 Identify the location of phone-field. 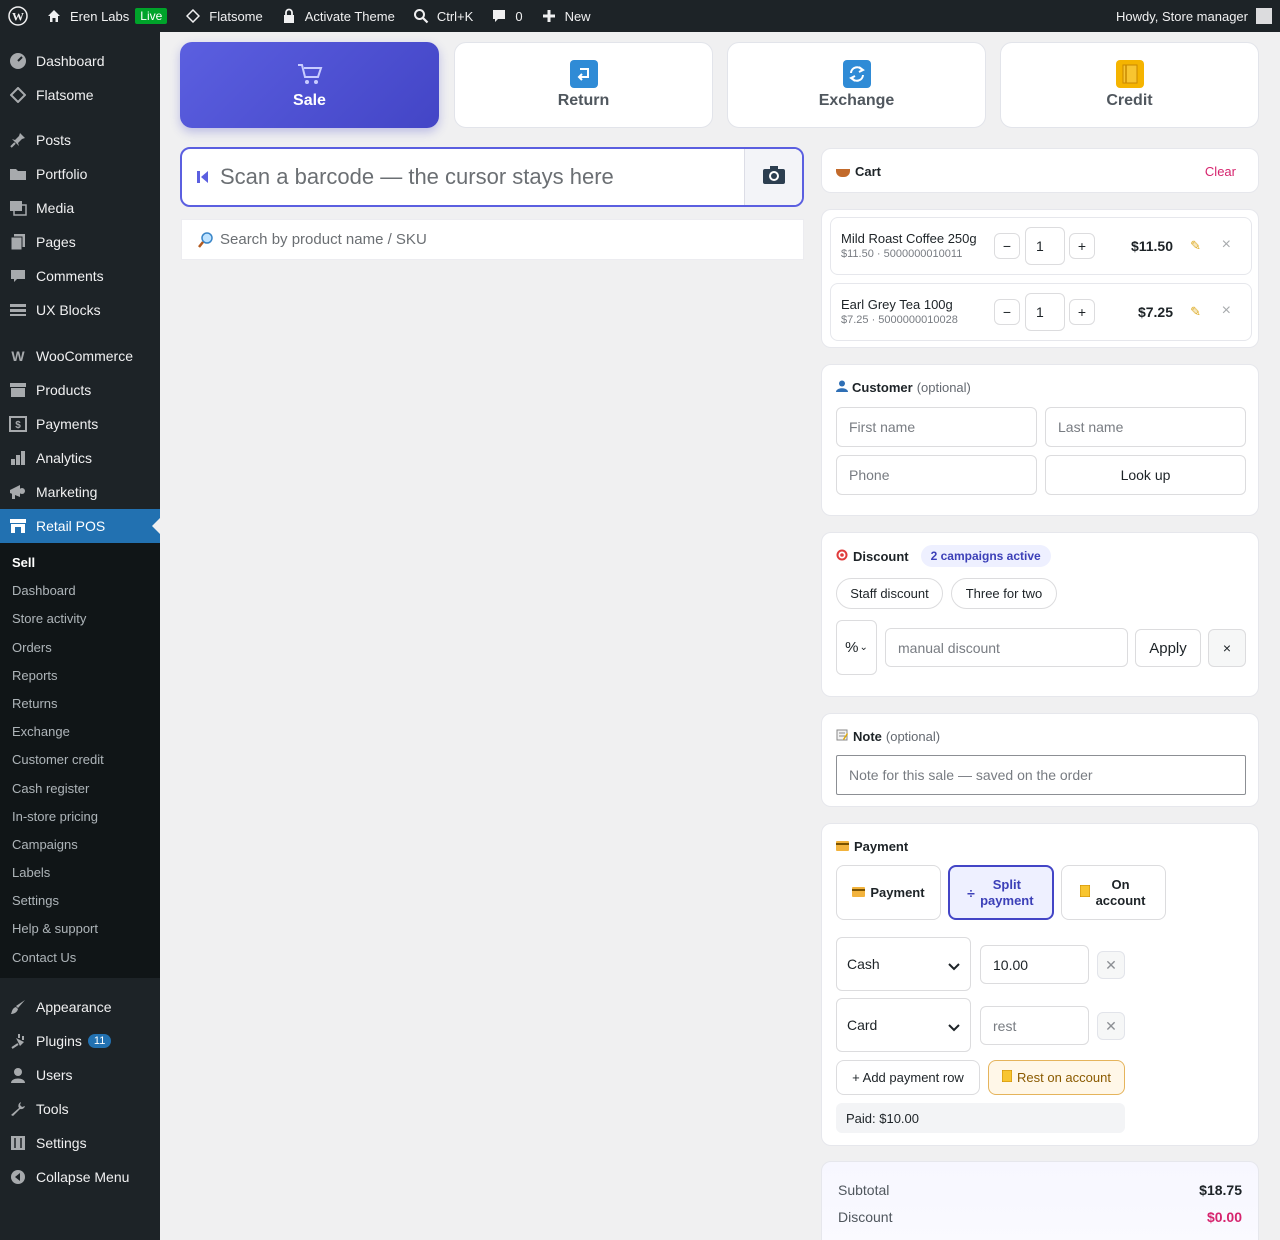
(936, 475).